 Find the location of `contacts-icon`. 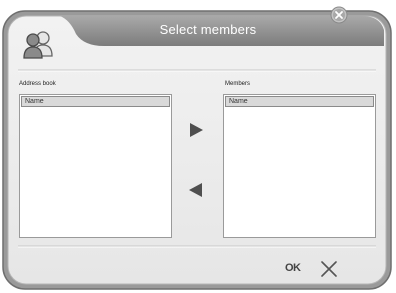

contacts-icon is located at coordinates (38, 45).